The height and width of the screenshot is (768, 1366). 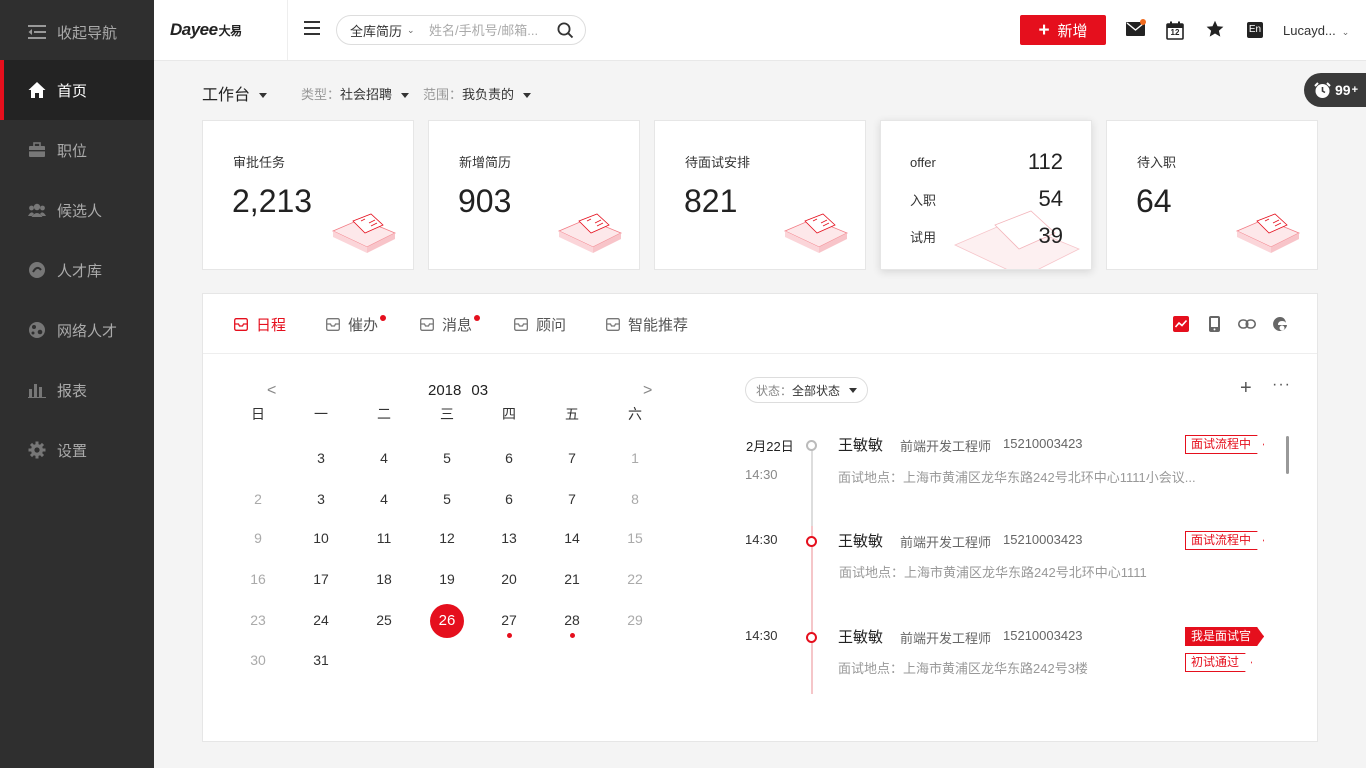 I want to click on calendar-day: 14, so click(x=572, y=538).